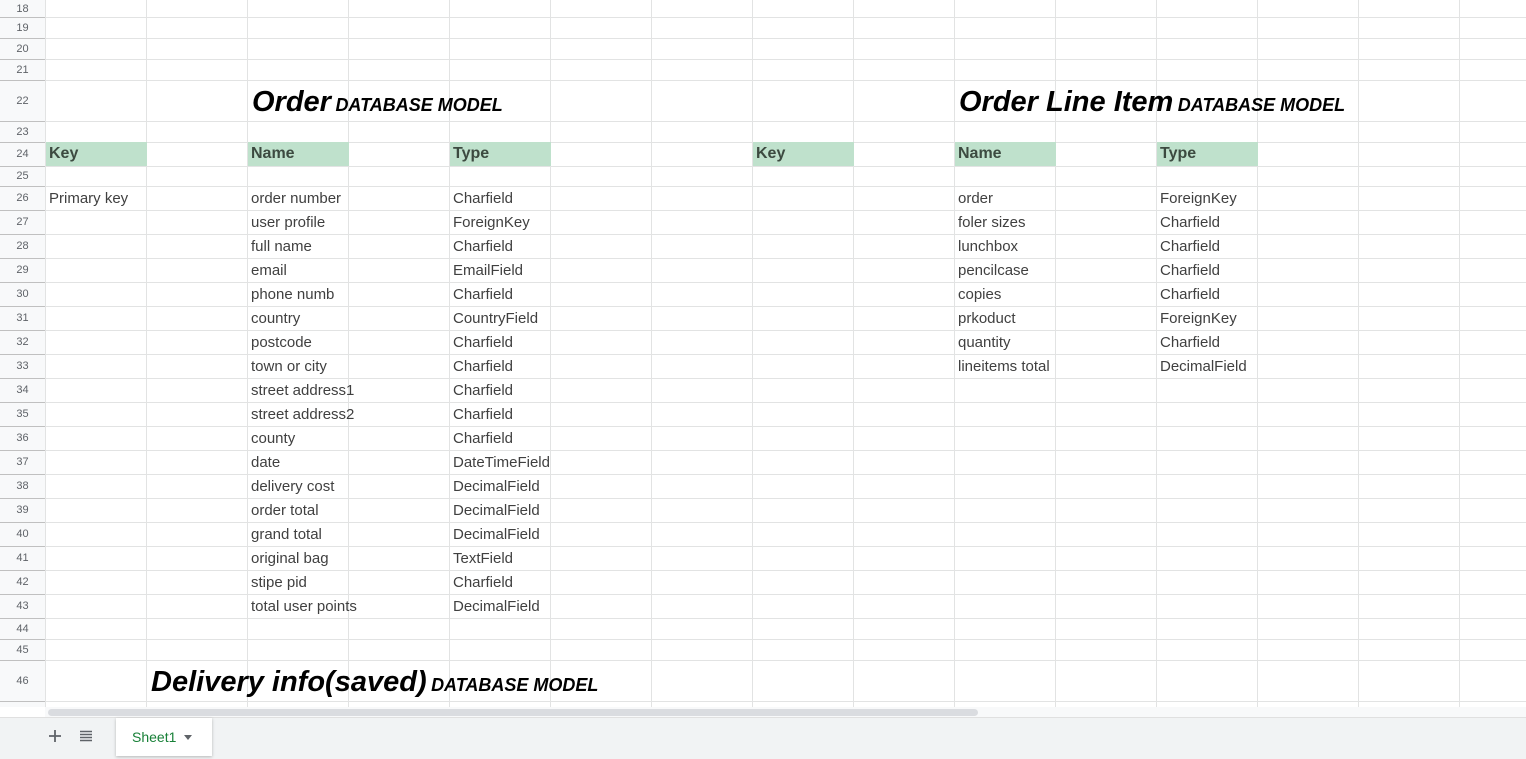  What do you see at coordinates (495, 318) in the screenshot?
I see `field-type-cell: CountryField` at bounding box center [495, 318].